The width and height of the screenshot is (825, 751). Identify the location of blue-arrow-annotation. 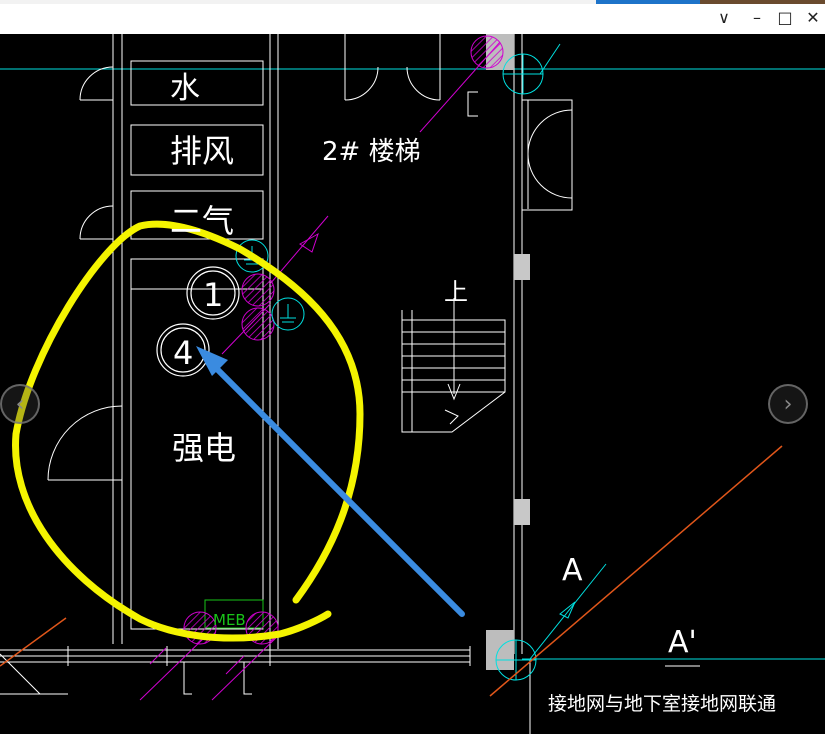
(337, 489).